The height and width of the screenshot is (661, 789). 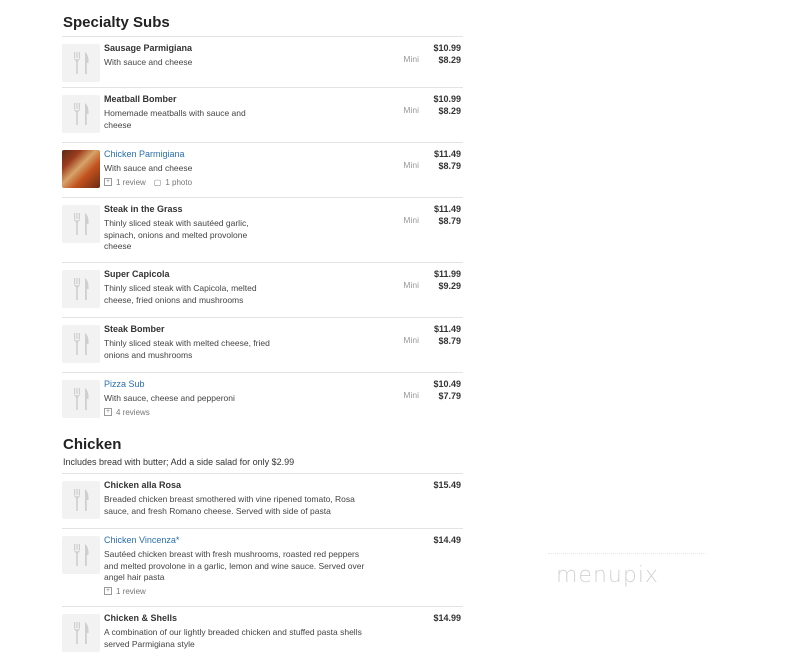 What do you see at coordinates (169, 398) in the screenshot?
I see `item-description: With sauce, cheese and pepperoni` at bounding box center [169, 398].